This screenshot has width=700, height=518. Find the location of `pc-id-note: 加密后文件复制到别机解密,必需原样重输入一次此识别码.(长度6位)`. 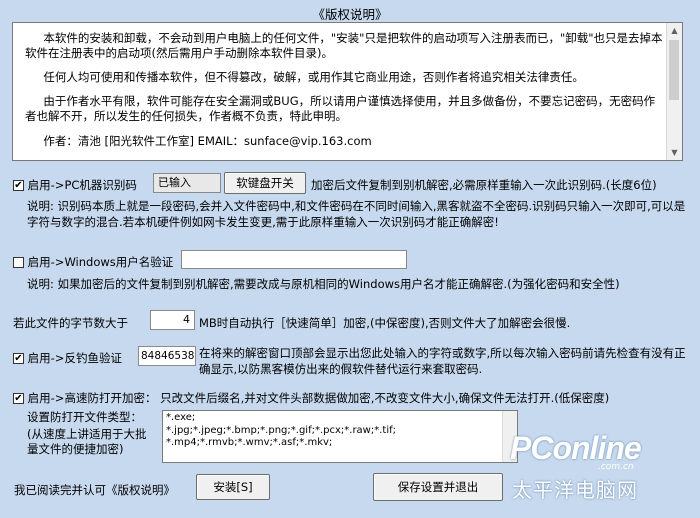

pc-id-note: 加密后文件复制到别机解密,必需原样重输入一次此识别码.(长度6位) is located at coordinates (484, 185).